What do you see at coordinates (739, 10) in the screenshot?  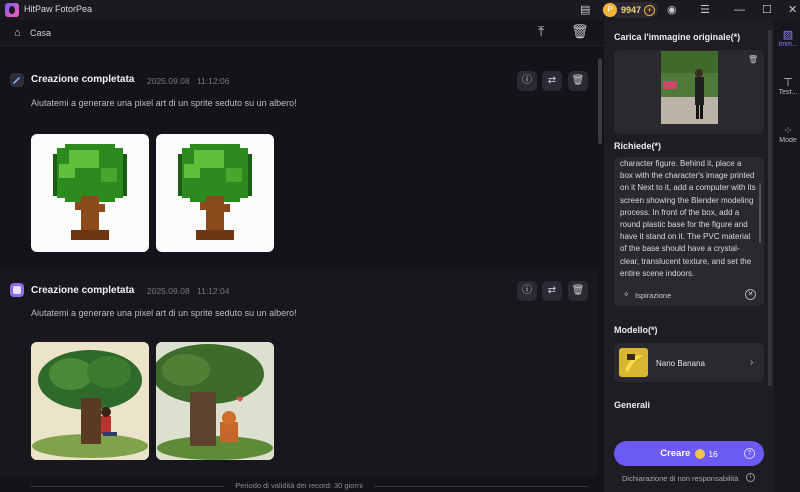 I see `minimize-icon: —` at bounding box center [739, 10].